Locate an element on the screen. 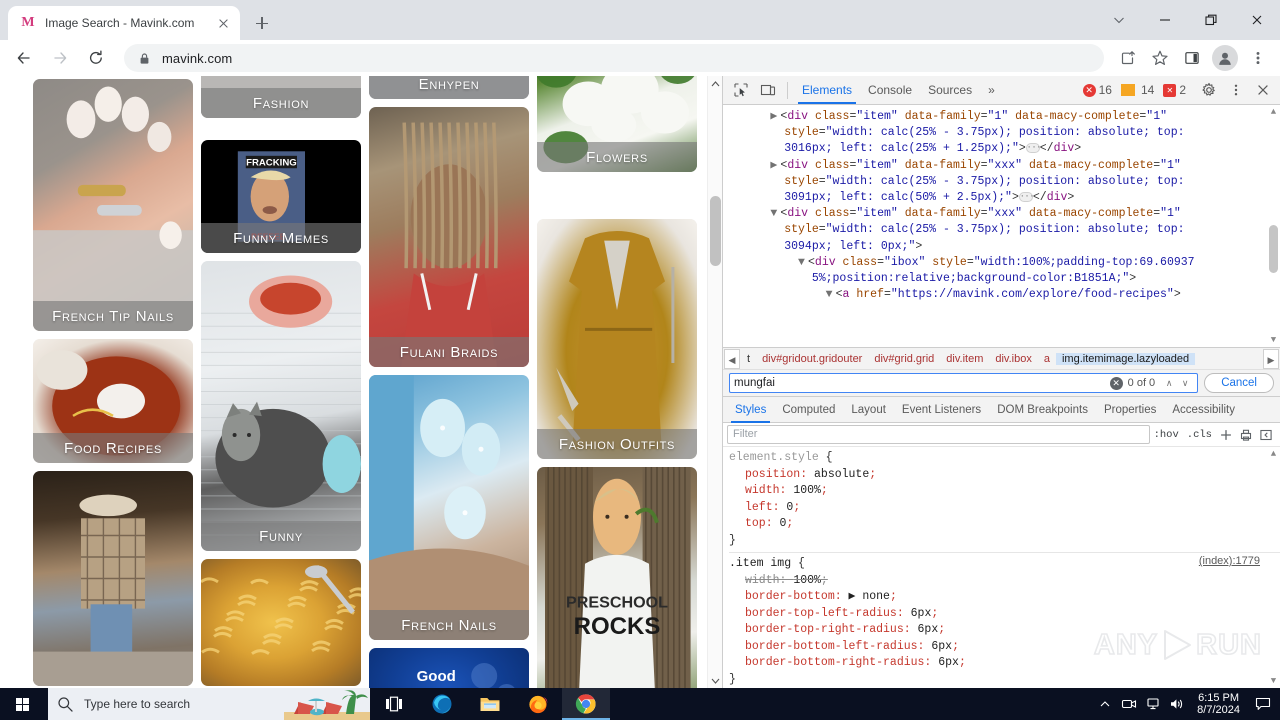 This screenshot has width=1280, height=720. side-panel-icon is located at coordinates (1192, 58).